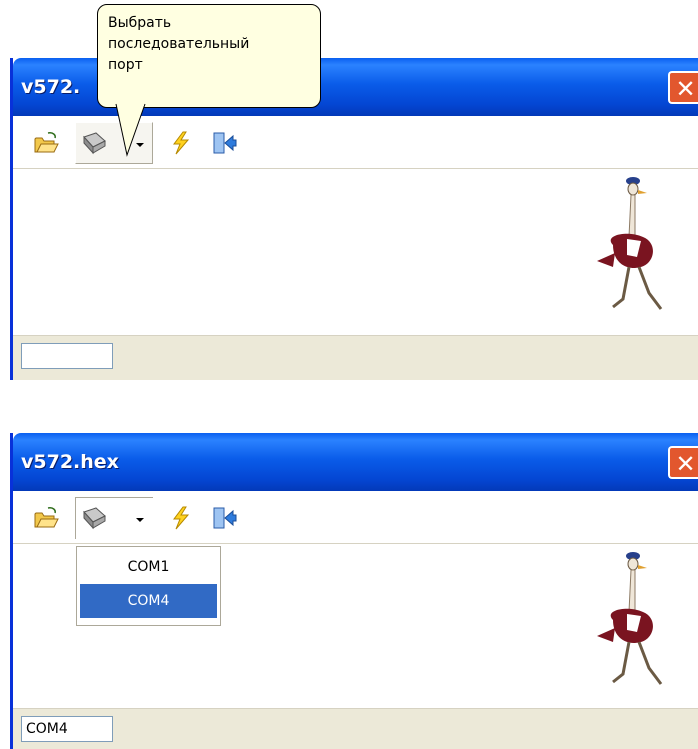 The height and width of the screenshot is (749, 698). I want to click on dropdown-arrow-icon, so click(140, 520).